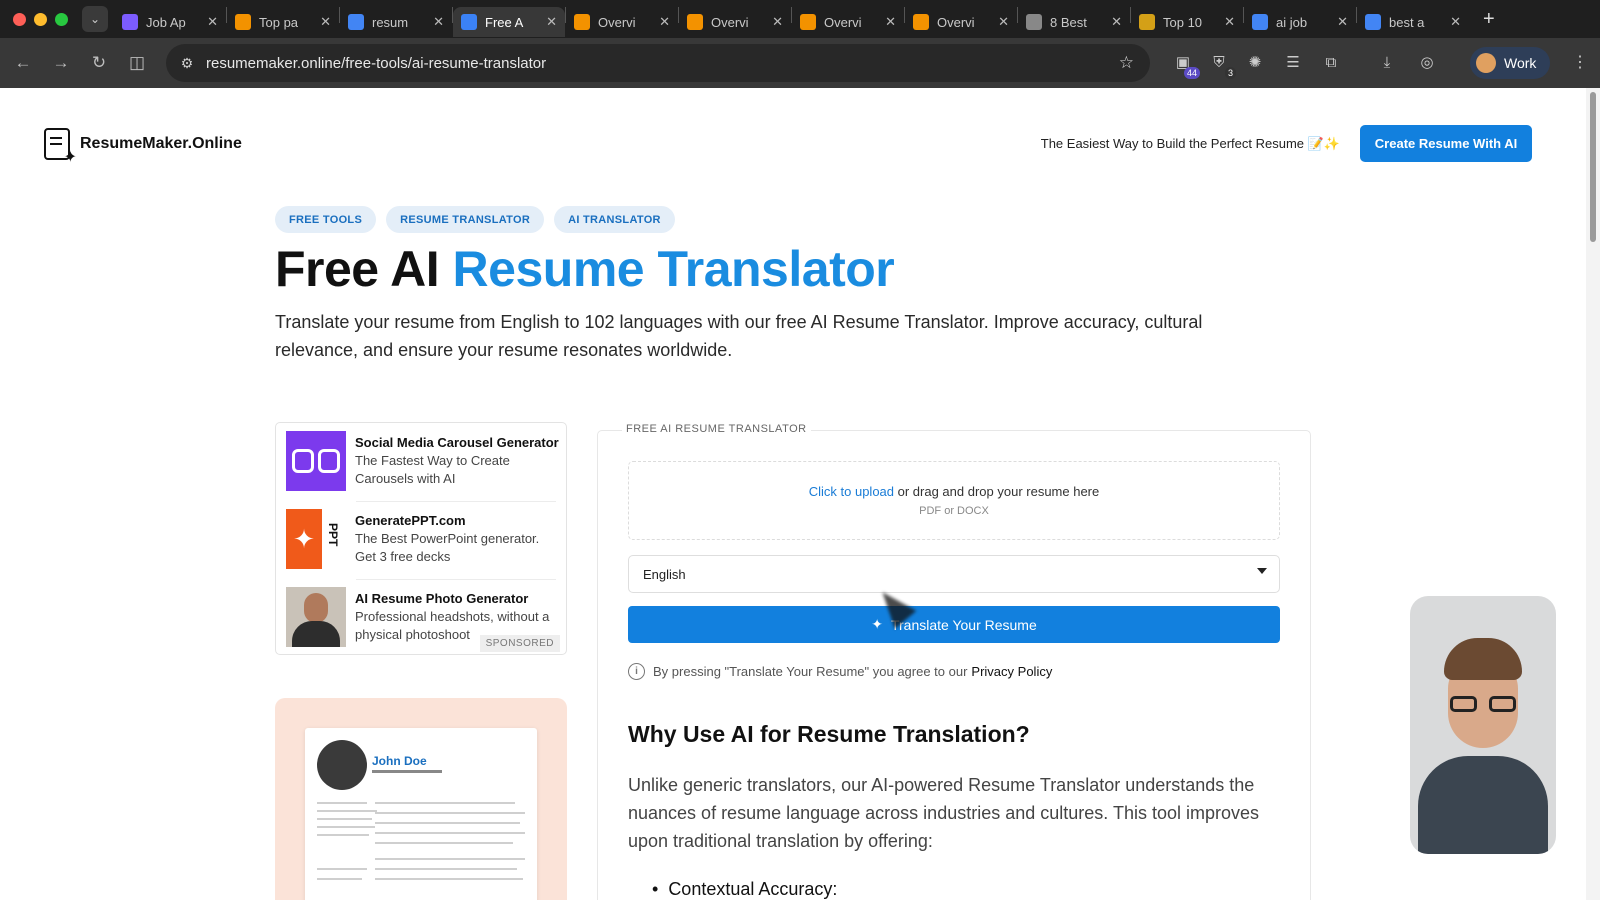 This screenshot has height=900, width=1600. I want to click on carousel-logo-icon, so click(316, 461).